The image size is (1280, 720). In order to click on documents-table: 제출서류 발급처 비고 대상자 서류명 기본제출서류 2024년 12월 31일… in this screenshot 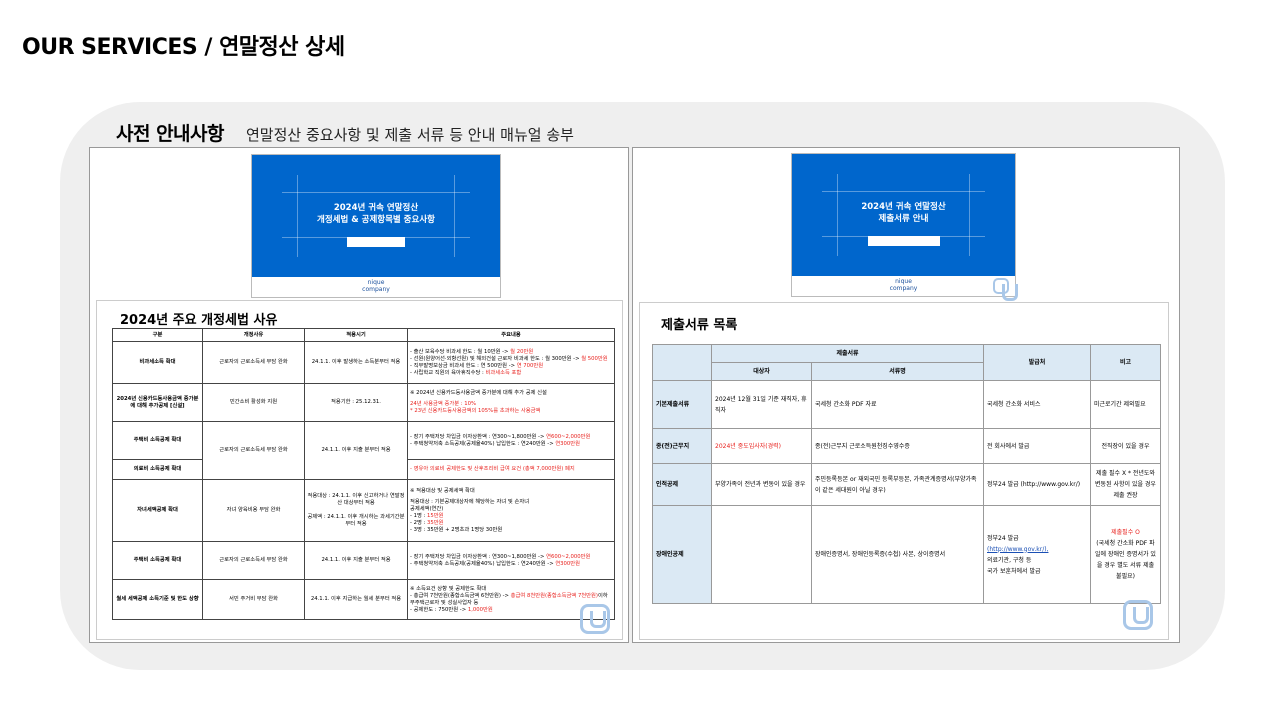, I will do `click(906, 474)`.